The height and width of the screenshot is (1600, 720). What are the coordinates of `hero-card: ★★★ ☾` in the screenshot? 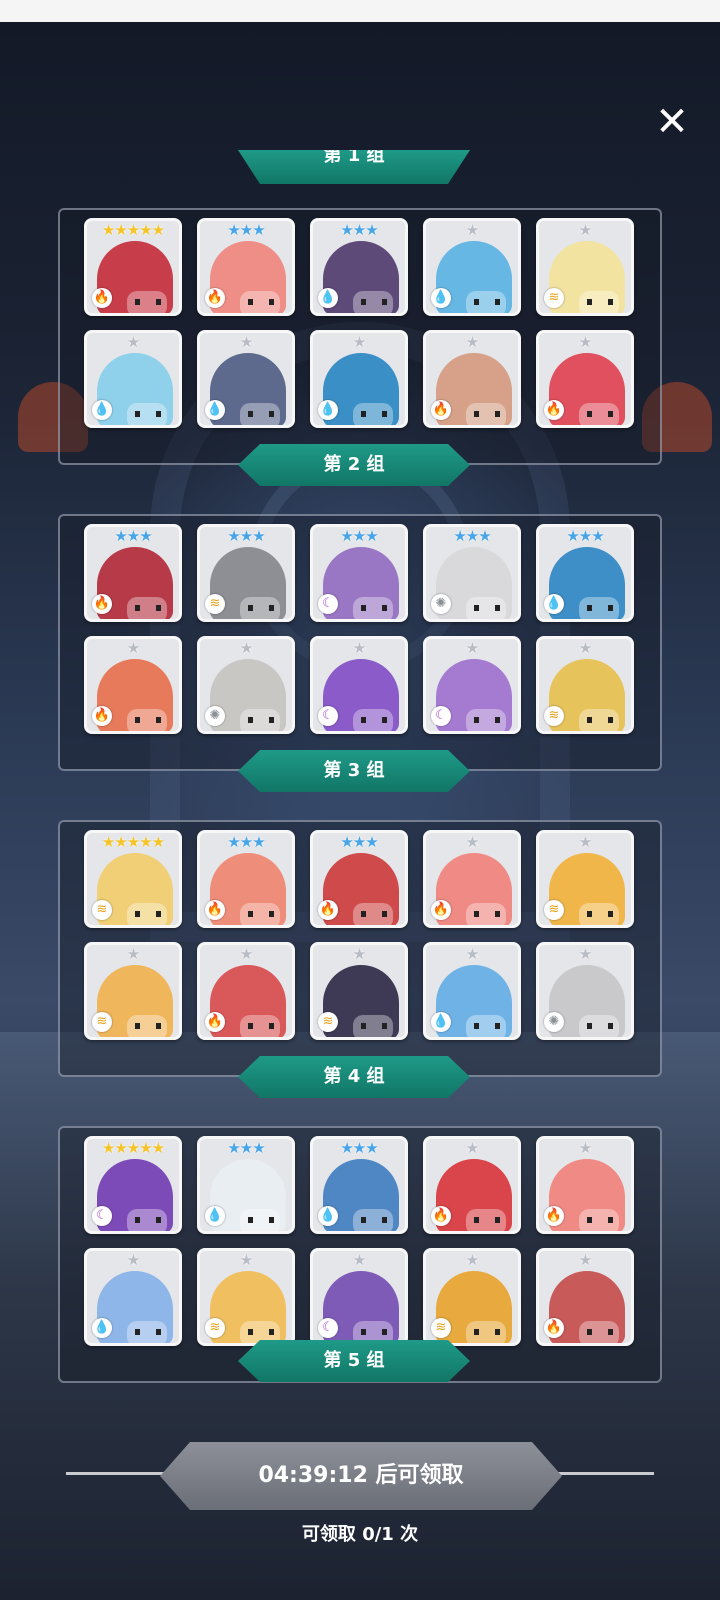 It's located at (359, 573).